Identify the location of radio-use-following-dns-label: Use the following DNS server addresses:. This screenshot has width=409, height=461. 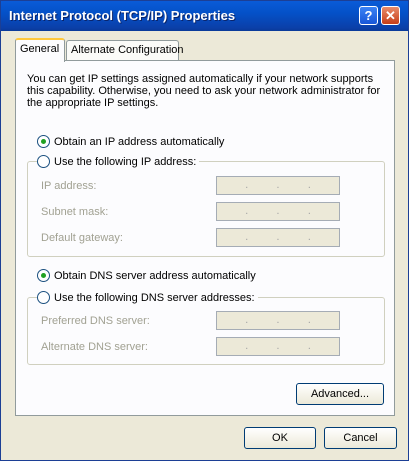
(154, 297).